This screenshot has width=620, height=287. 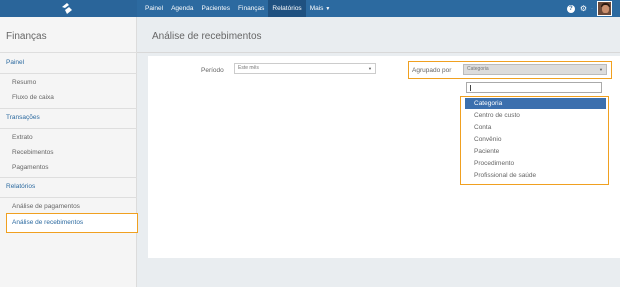 What do you see at coordinates (20, 186) in the screenshot?
I see `sidebar-section-relatorios: Relatórios` at bounding box center [20, 186].